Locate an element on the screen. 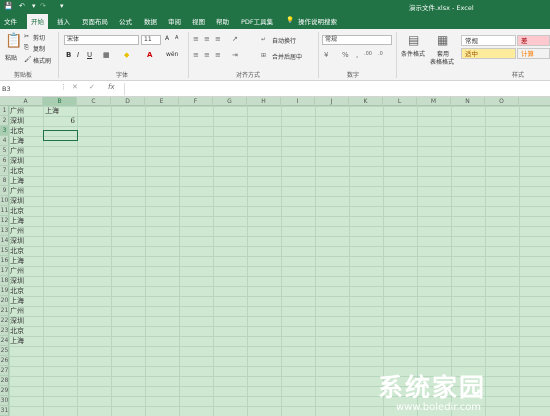  row-header-22: 22 is located at coordinates (4, 321).